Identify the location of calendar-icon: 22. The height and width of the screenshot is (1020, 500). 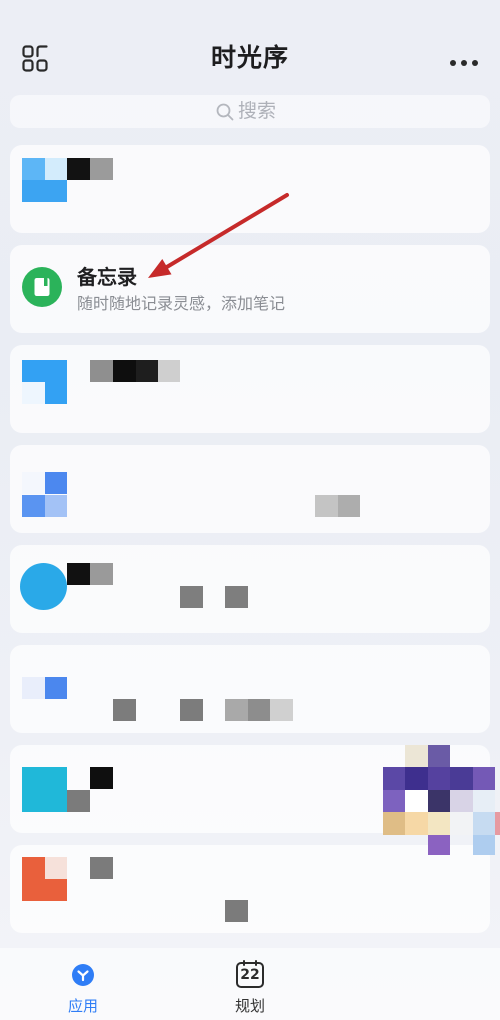
(250, 974).